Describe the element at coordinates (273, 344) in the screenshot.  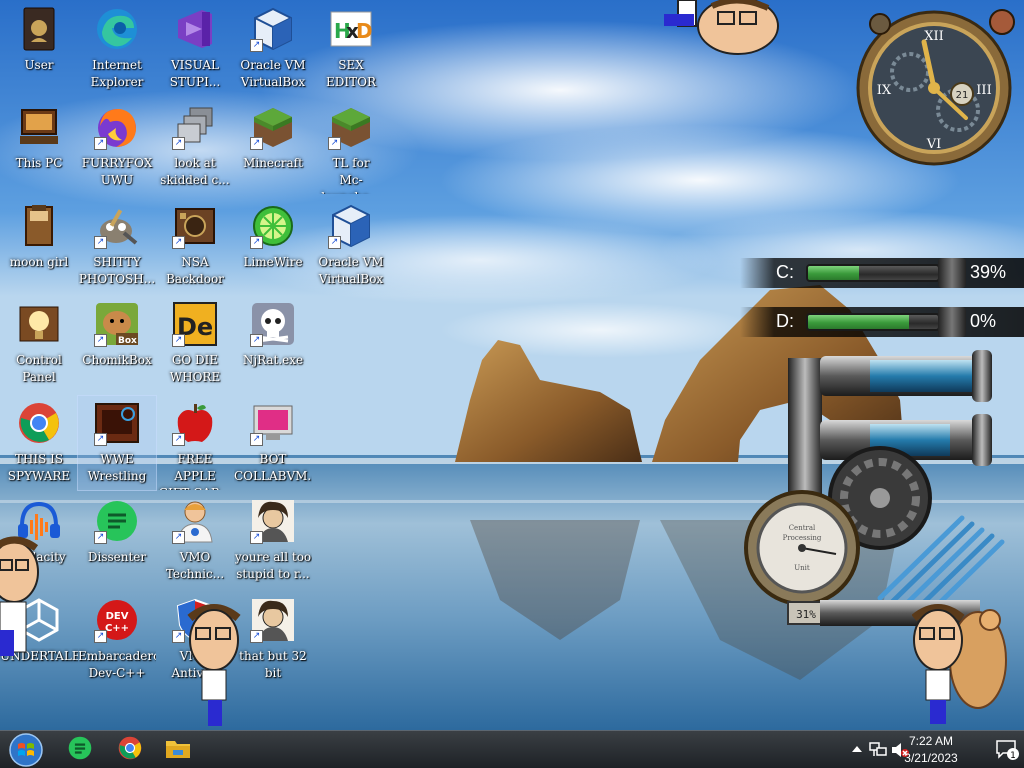
I see `desktop-icon: ↗ NjRat.exe` at that location.